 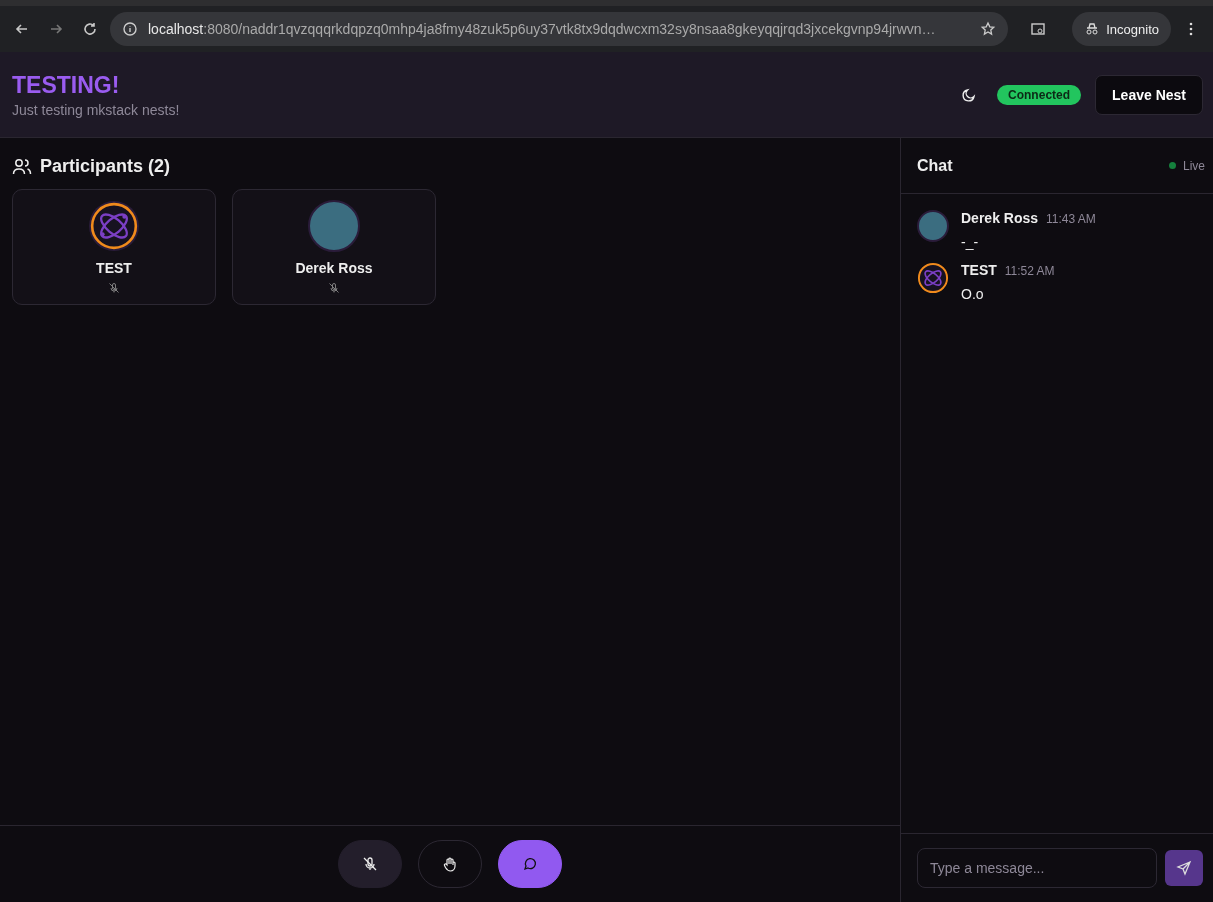 I want to click on connection-status: Connected, so click(x=1039, y=94).